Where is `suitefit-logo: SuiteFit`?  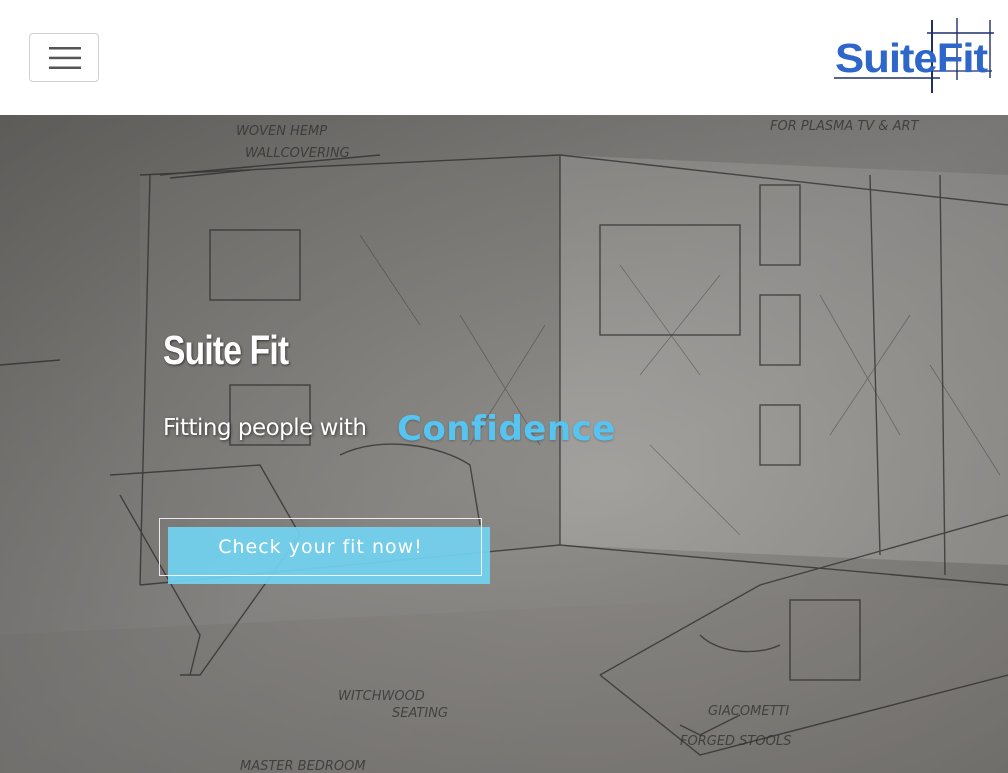
suitefit-logo: SuiteFit is located at coordinates (914, 55).